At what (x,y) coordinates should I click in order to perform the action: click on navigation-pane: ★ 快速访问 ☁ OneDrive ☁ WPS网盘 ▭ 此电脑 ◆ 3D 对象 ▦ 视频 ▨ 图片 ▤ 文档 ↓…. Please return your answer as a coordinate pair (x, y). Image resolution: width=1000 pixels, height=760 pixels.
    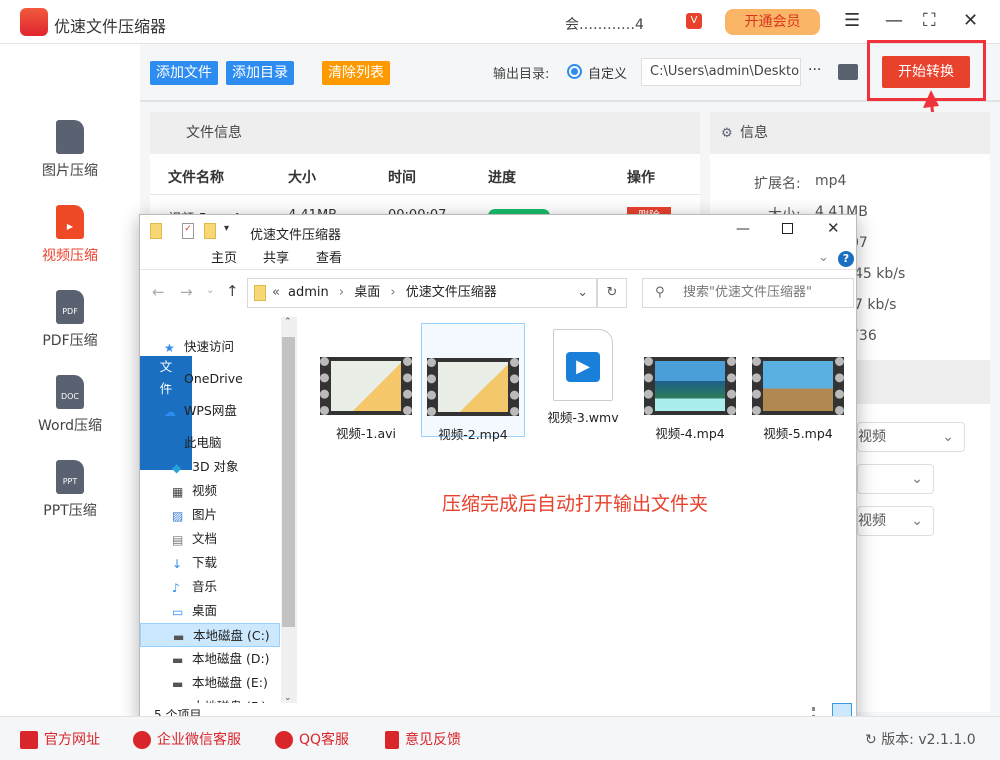
    Looking at the image, I should click on (218, 510).